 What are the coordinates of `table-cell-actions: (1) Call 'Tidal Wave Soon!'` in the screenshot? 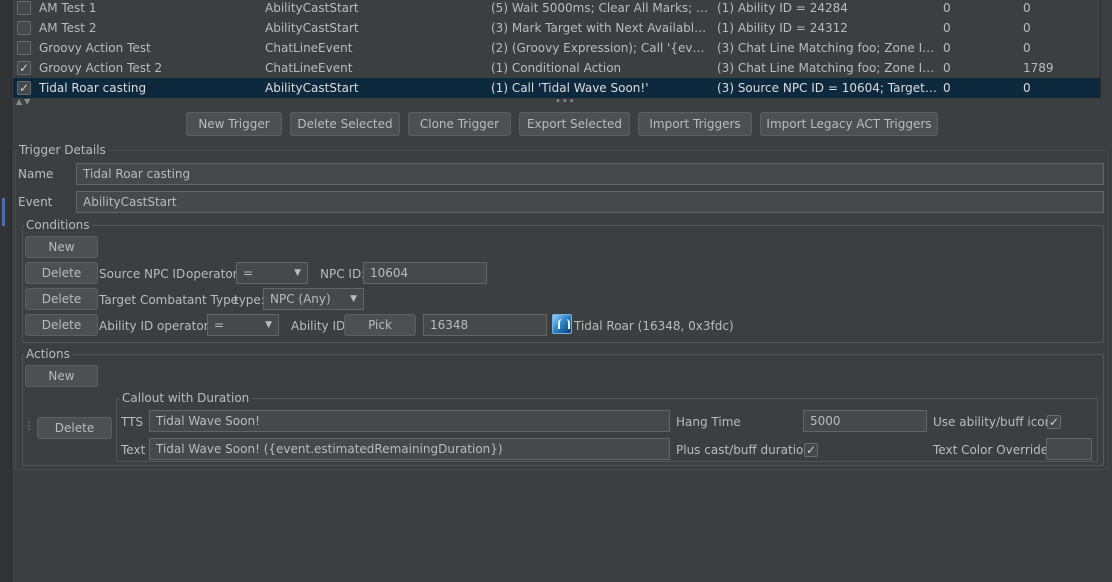 It's located at (570, 88).